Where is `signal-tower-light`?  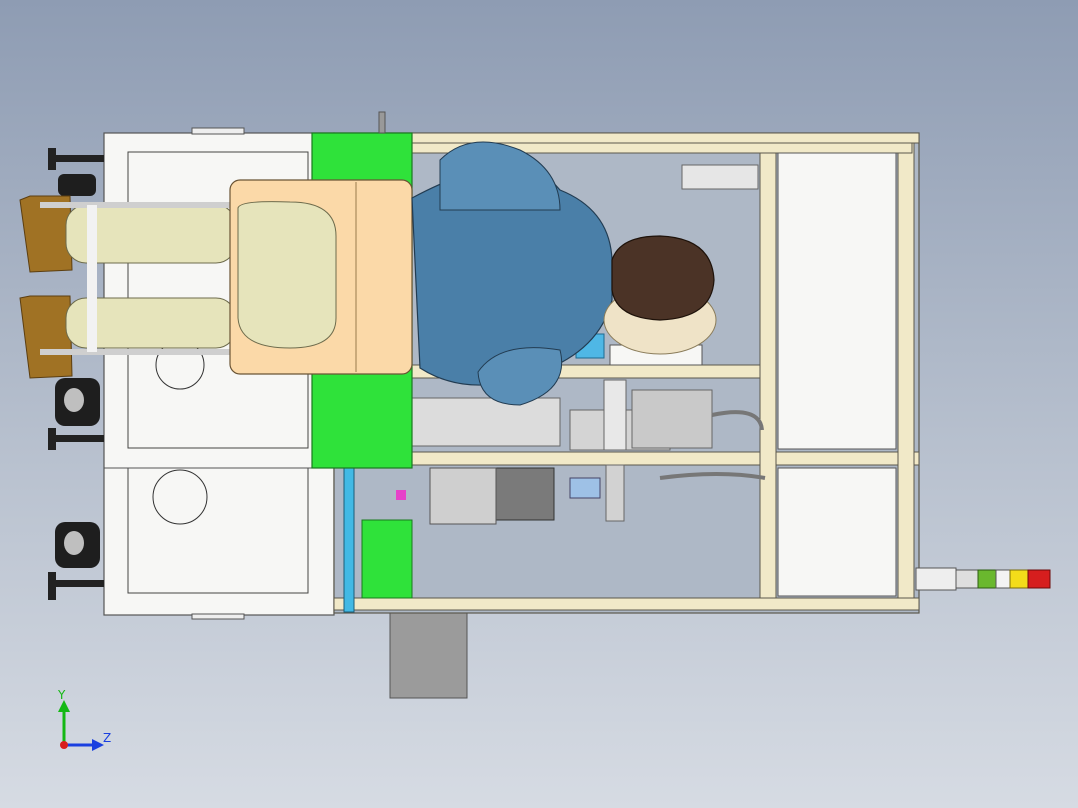
signal-tower-light is located at coordinates (983, 579).